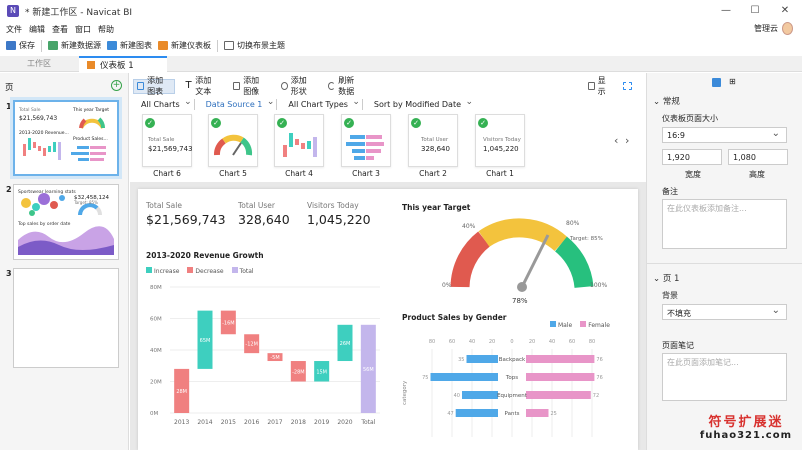  I want to click on maximize-button: ☐, so click(755, 11).